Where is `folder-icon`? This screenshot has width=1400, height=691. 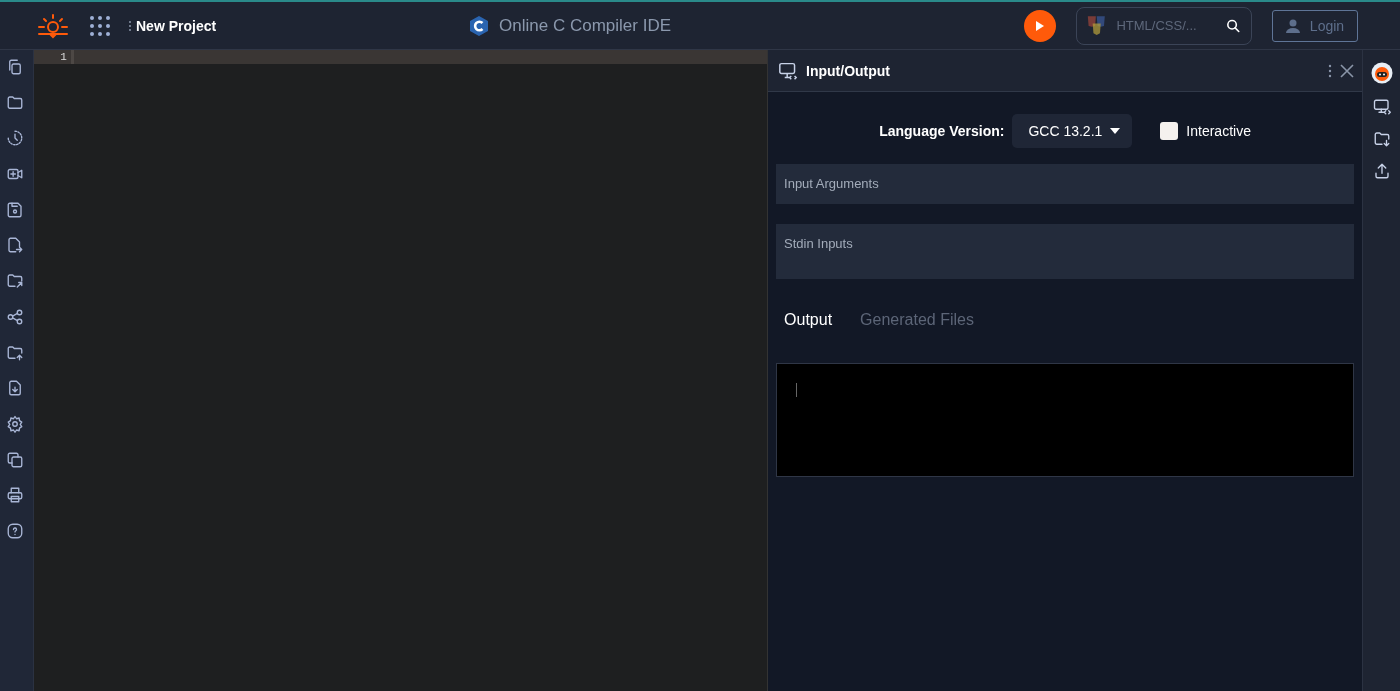 folder-icon is located at coordinates (15, 102).